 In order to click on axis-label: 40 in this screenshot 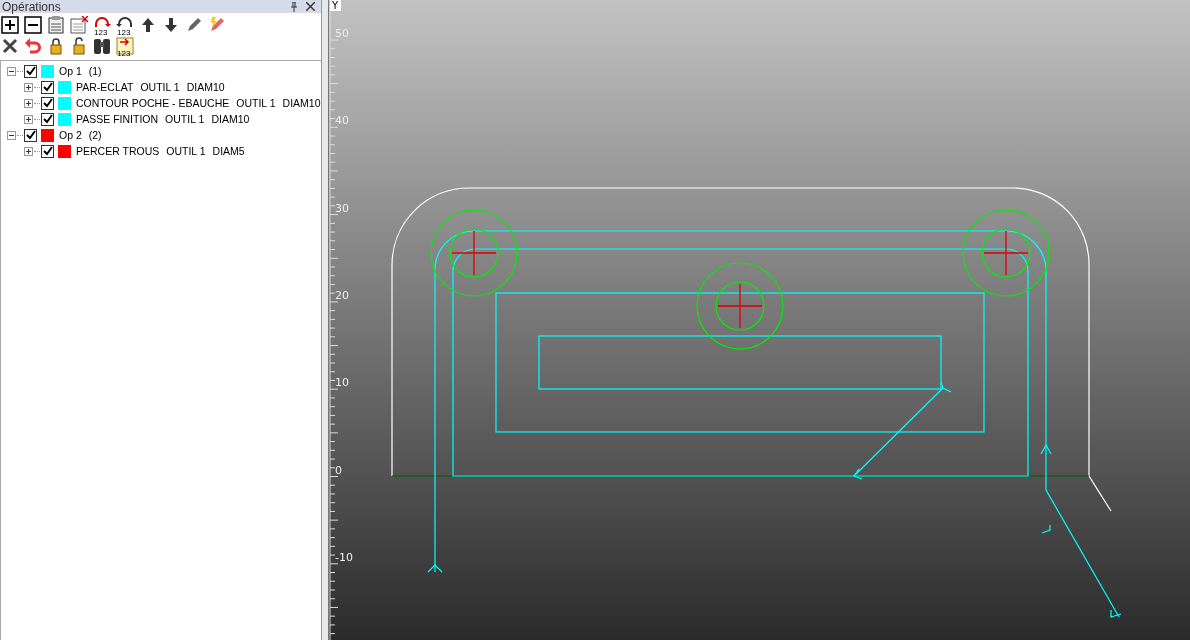, I will do `click(342, 121)`.